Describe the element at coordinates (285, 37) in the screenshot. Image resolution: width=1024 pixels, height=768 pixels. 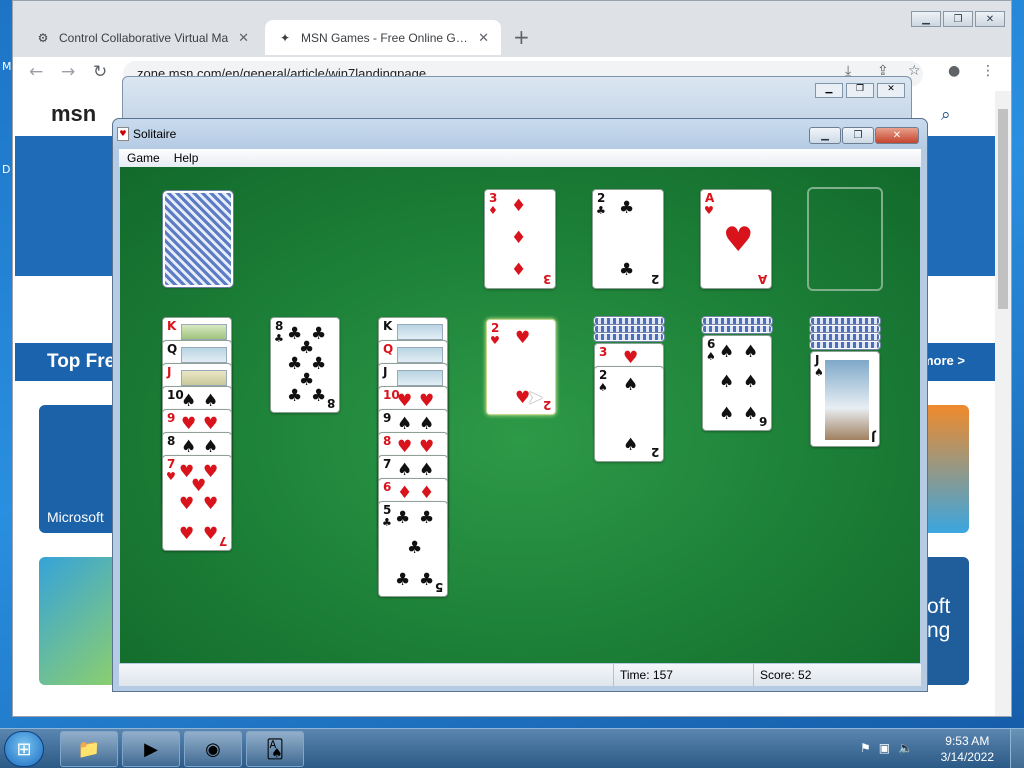
I see `msn-favicon-icon: ✦` at that location.